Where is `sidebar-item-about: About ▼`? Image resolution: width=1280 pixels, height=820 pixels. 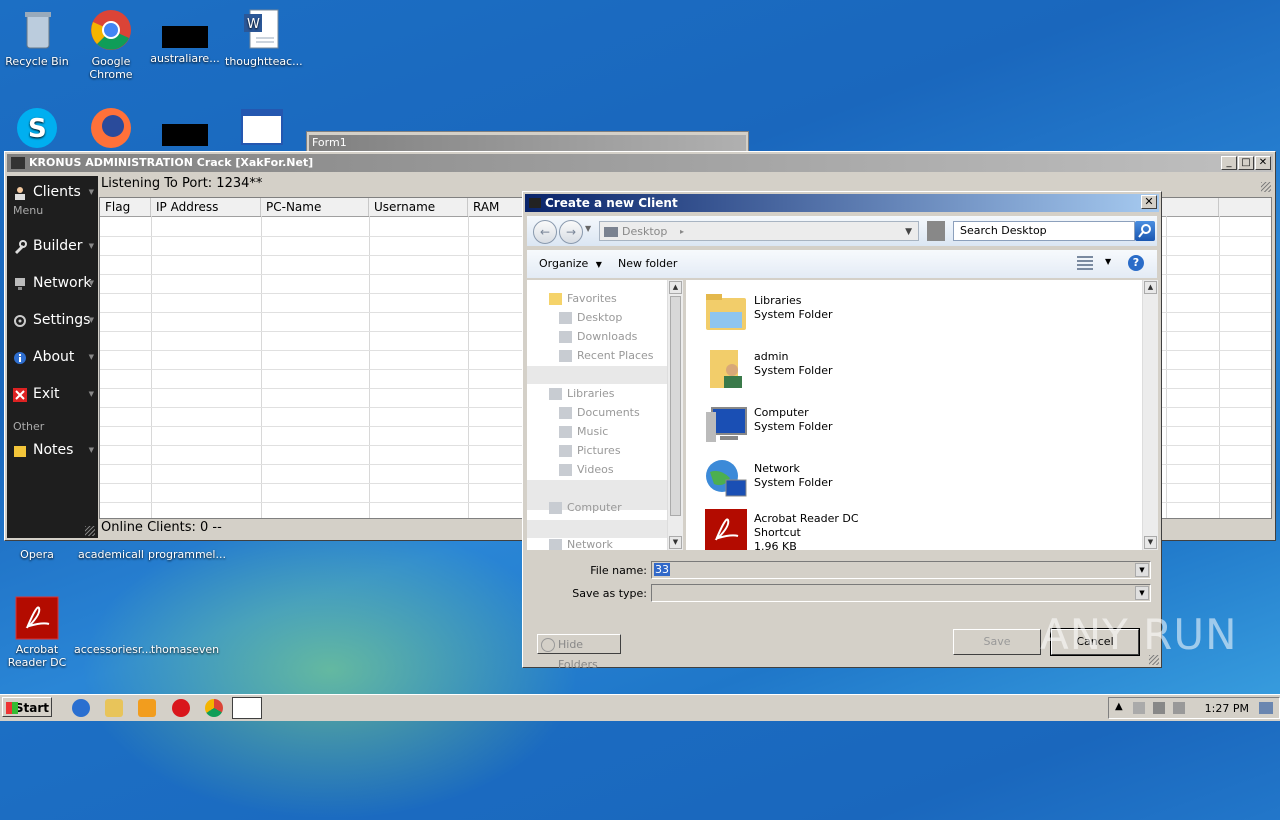 sidebar-item-about: About ▼ is located at coordinates (52, 357).